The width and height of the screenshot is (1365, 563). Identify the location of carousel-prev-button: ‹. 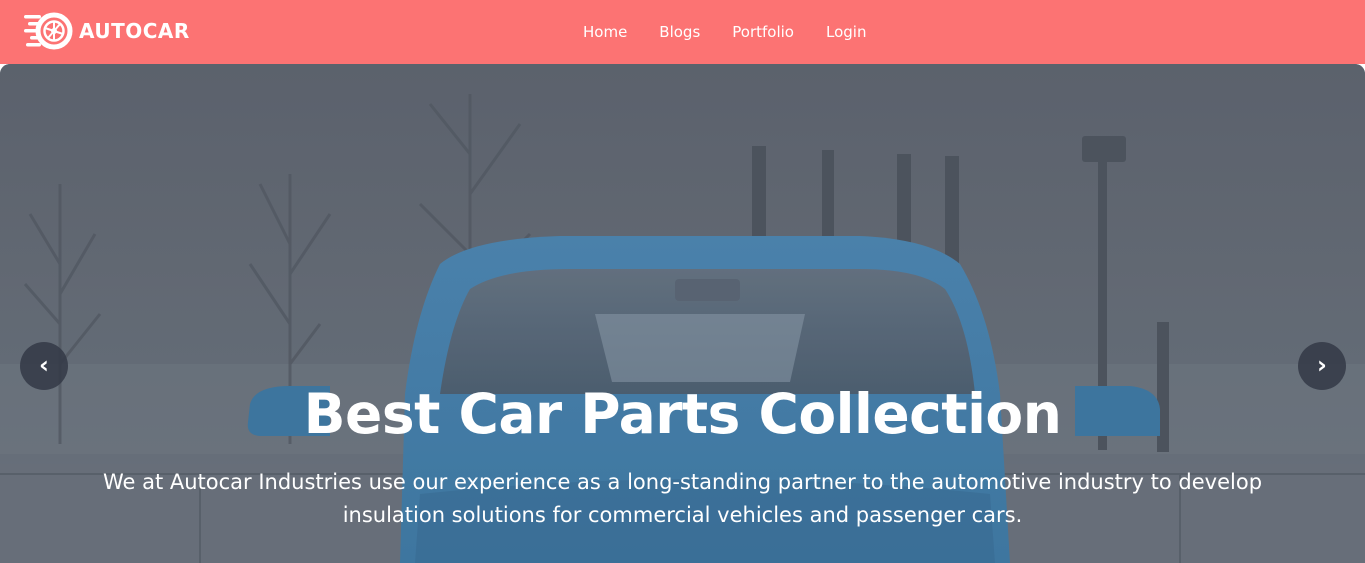
(44, 366).